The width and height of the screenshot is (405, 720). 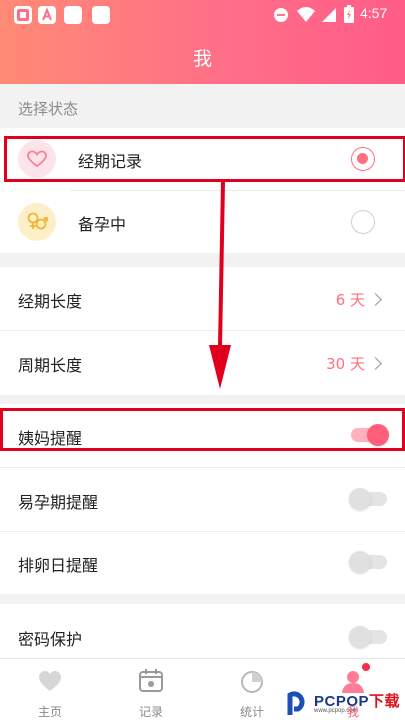 I want to click on tab-record: 记录, so click(x=151, y=689).